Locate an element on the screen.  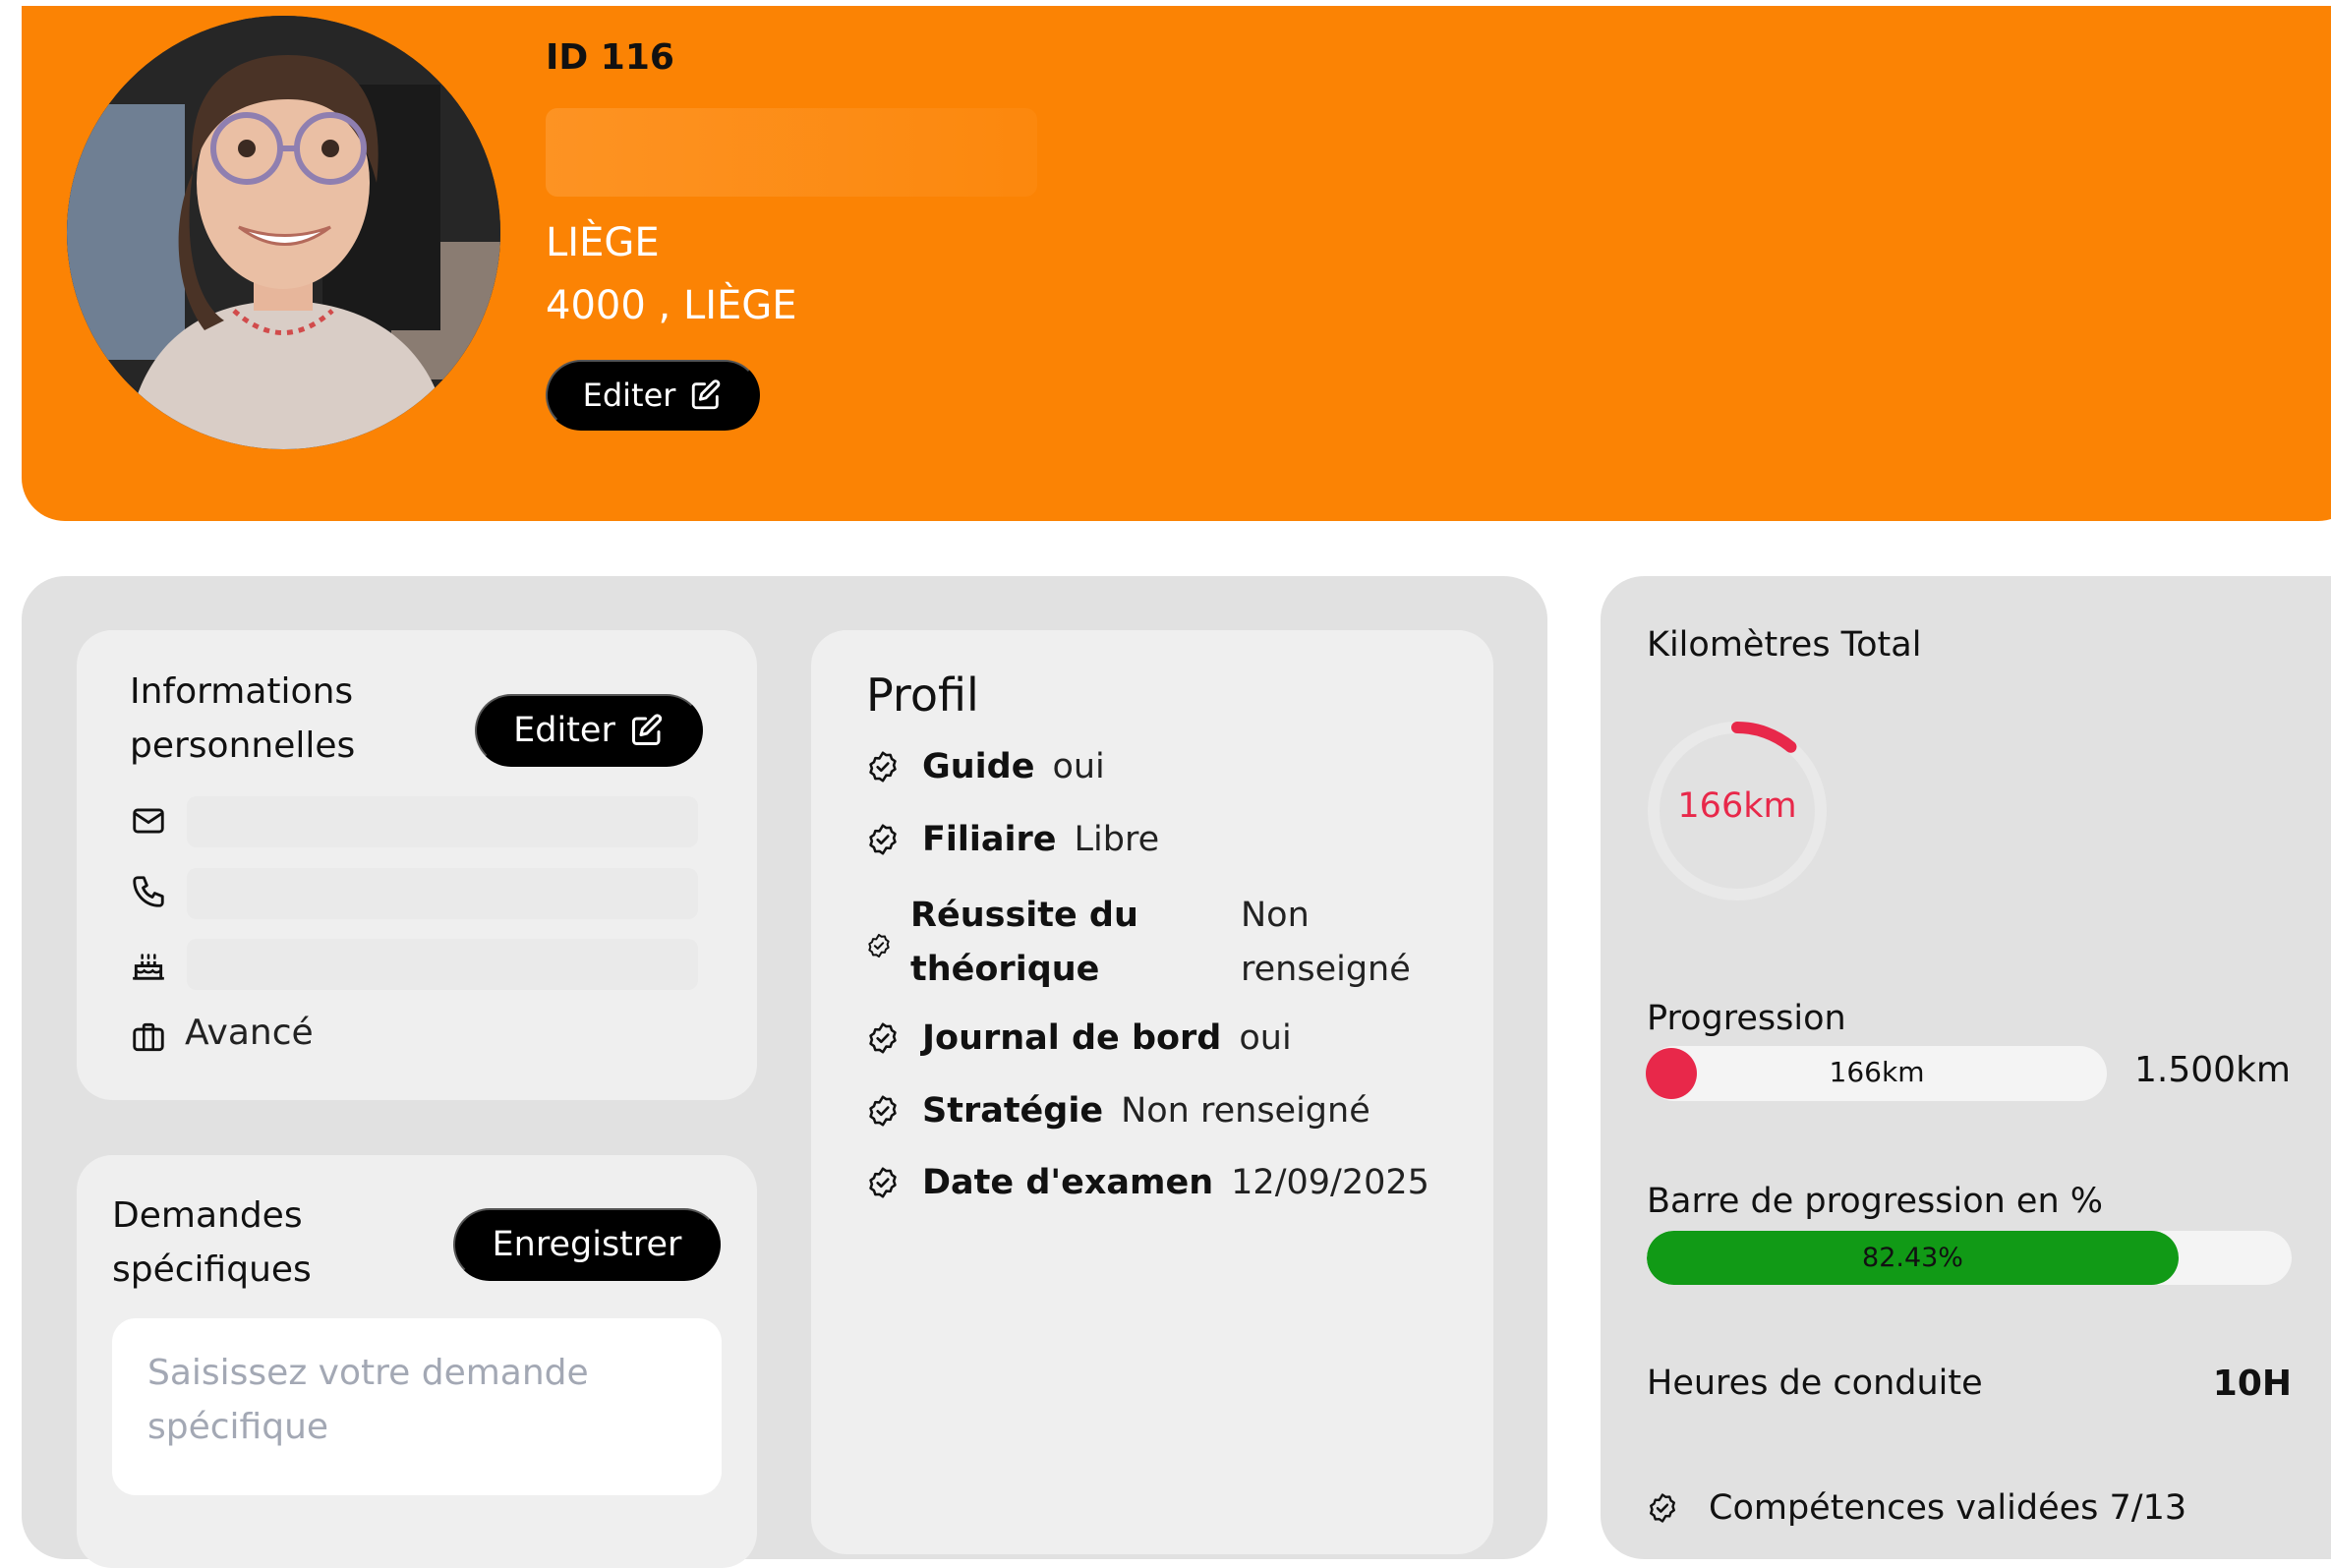
profile-row-logbook: Journal de bord oui is located at coordinates (1079, 1038).